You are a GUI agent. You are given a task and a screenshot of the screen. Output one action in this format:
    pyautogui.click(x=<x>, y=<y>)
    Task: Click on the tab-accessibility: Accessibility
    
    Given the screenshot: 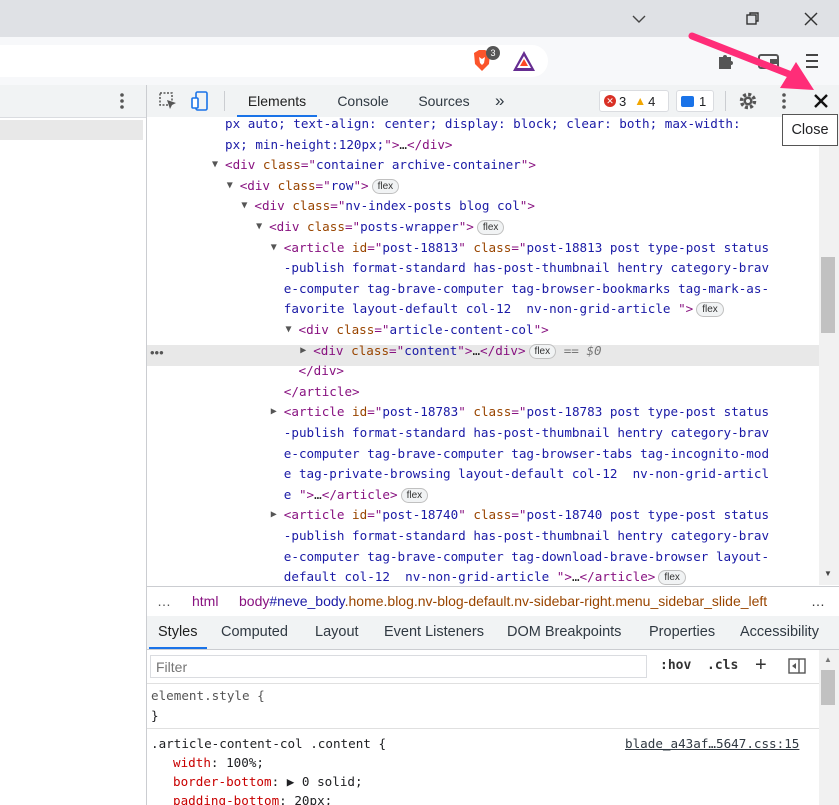 What is the action you would take?
    pyautogui.click(x=779, y=632)
    